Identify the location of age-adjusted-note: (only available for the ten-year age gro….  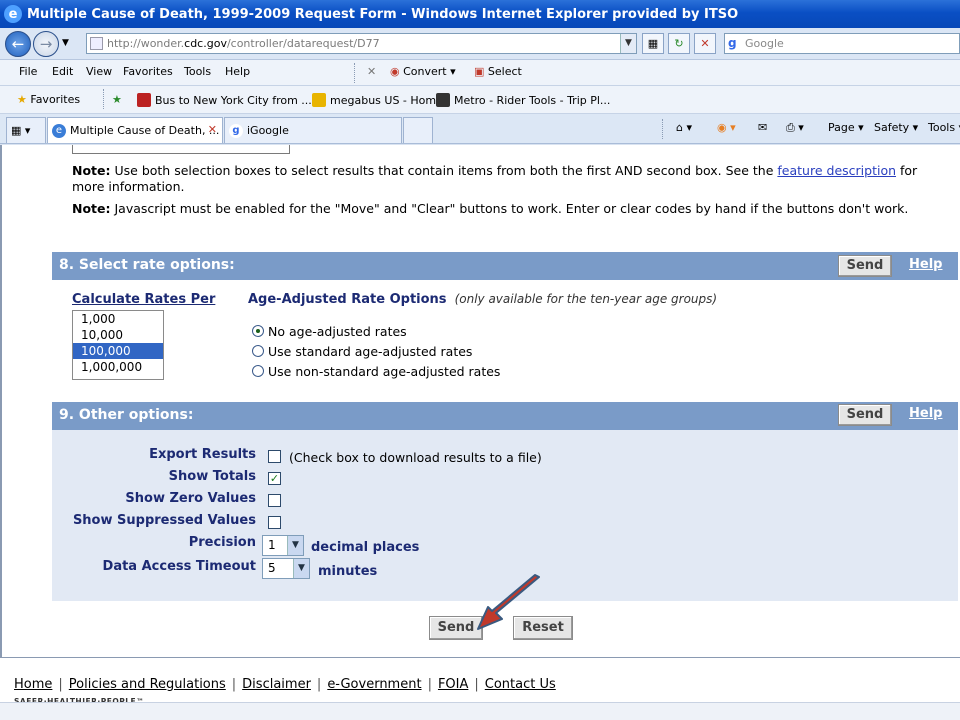
(586, 299).